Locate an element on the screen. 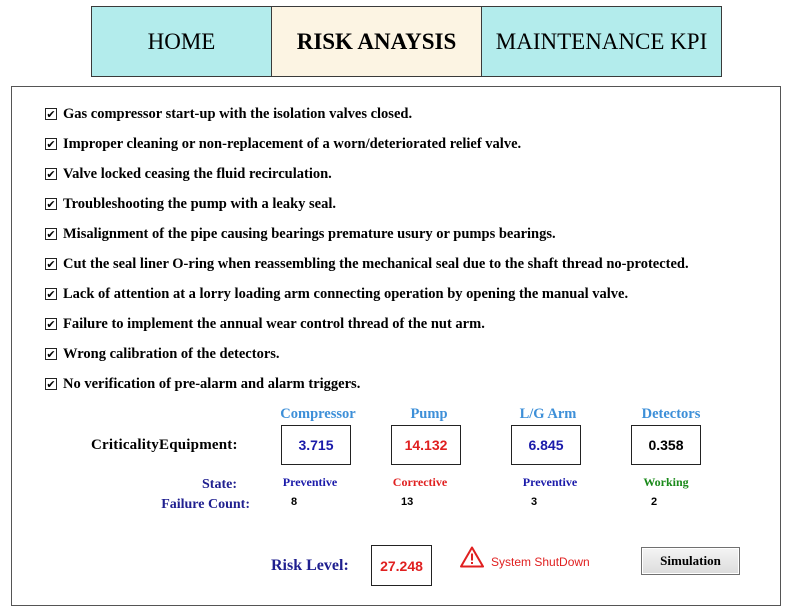 Image resolution: width=791 pixels, height=615 pixels. failure-count-pump: 13 is located at coordinates (407, 502).